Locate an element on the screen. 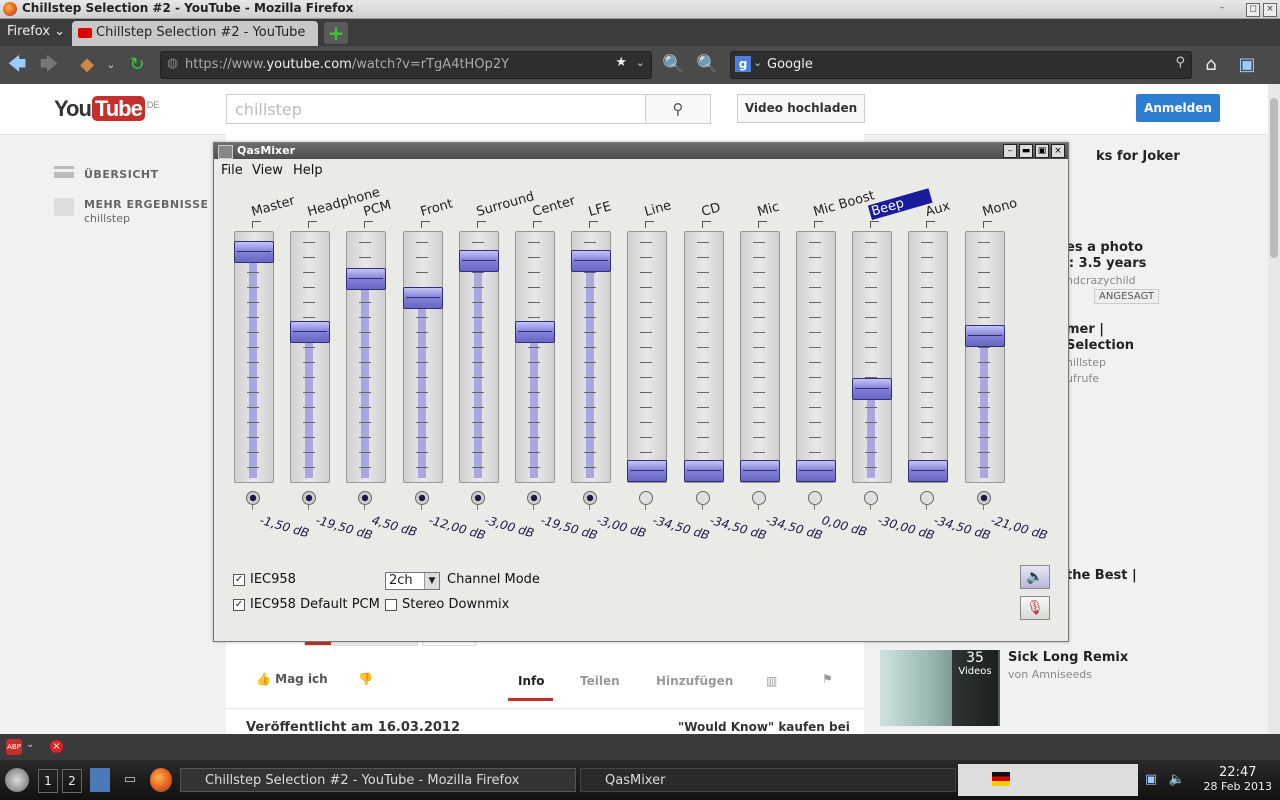  flag-icon: ⚑ is located at coordinates (827, 679).